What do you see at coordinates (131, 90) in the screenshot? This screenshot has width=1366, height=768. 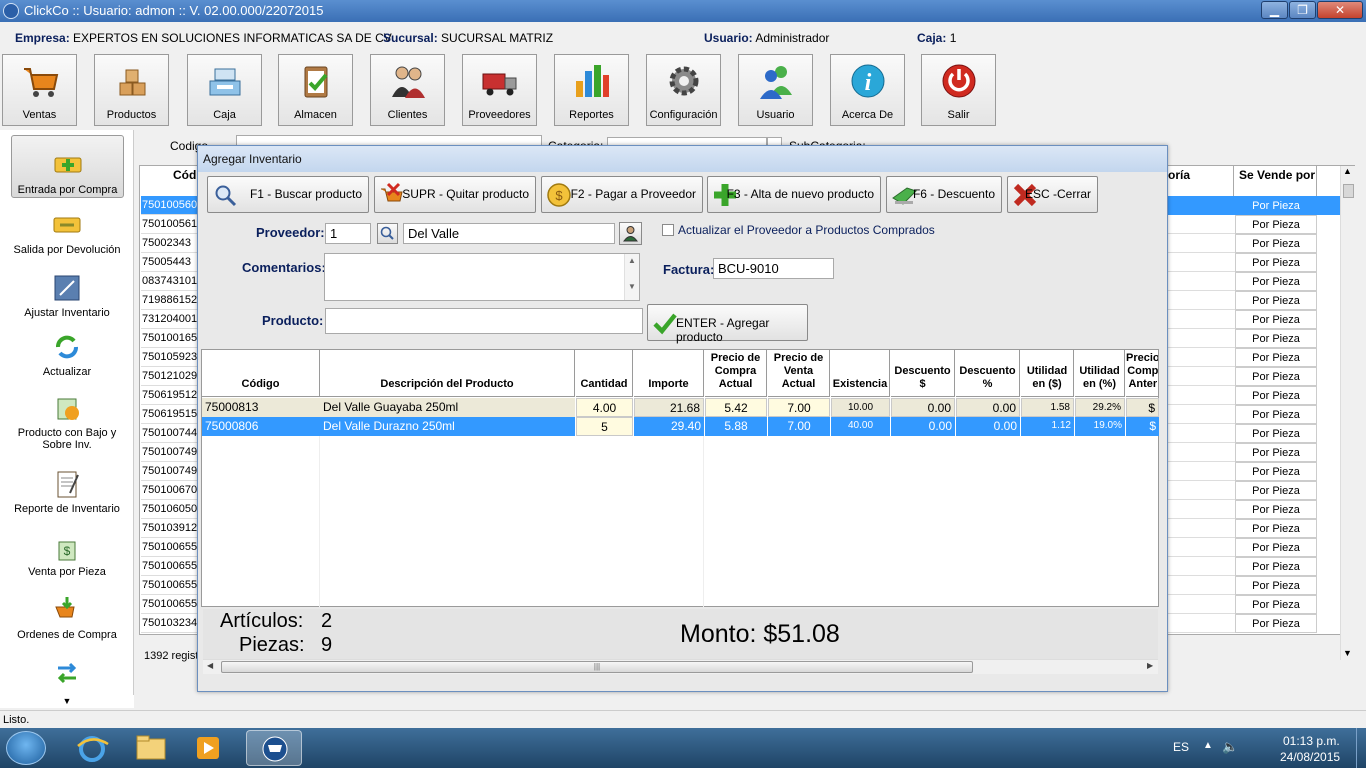 I see `toolbar-button-productos: Productos` at bounding box center [131, 90].